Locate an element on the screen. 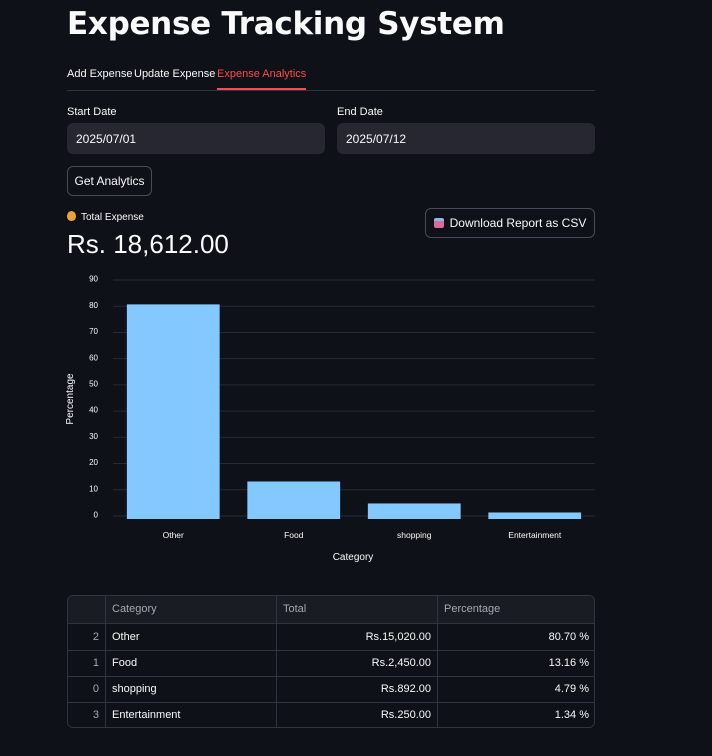 The height and width of the screenshot is (756, 712). tab-update-expense: Update Expense is located at coordinates (174, 74).